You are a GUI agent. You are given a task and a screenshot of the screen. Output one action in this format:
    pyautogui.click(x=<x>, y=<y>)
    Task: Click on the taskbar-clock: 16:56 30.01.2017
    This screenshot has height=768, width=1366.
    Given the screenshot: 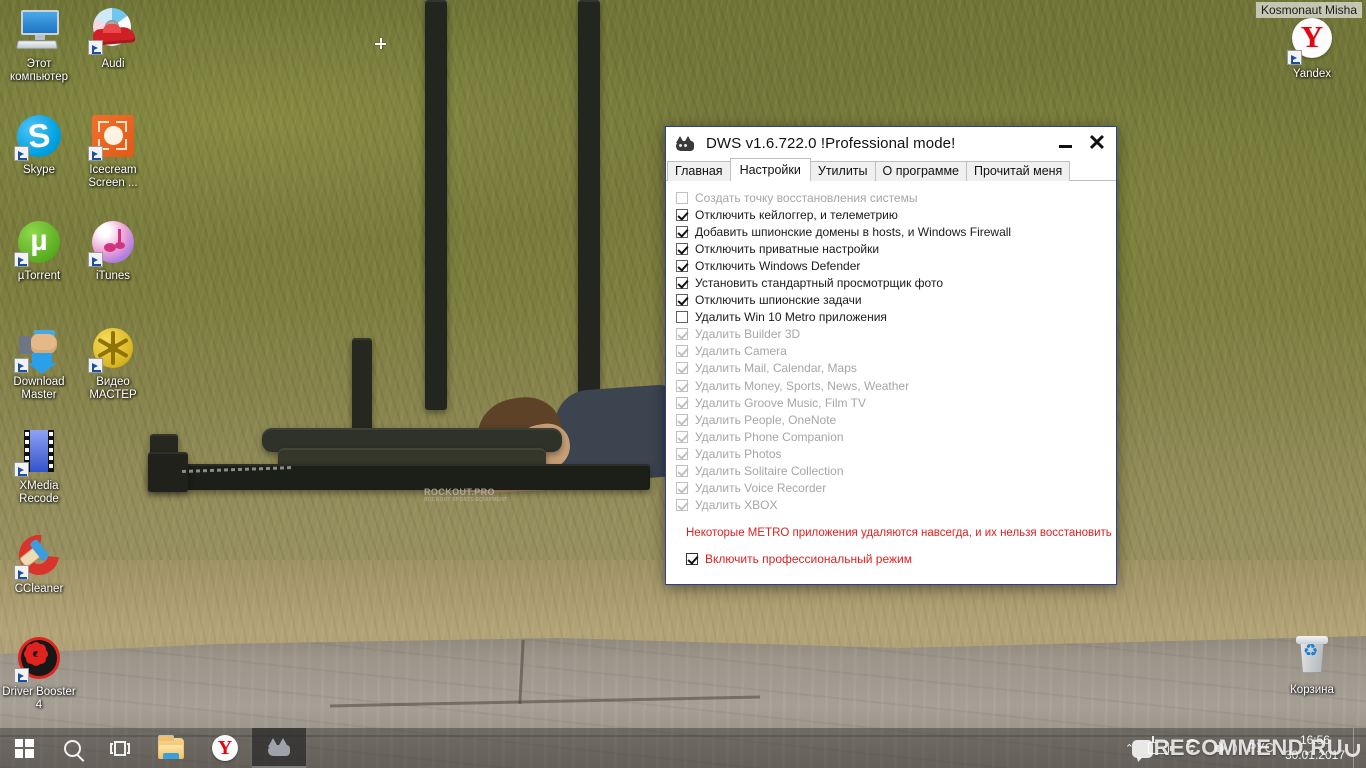 What is the action you would take?
    pyautogui.click(x=1317, y=748)
    